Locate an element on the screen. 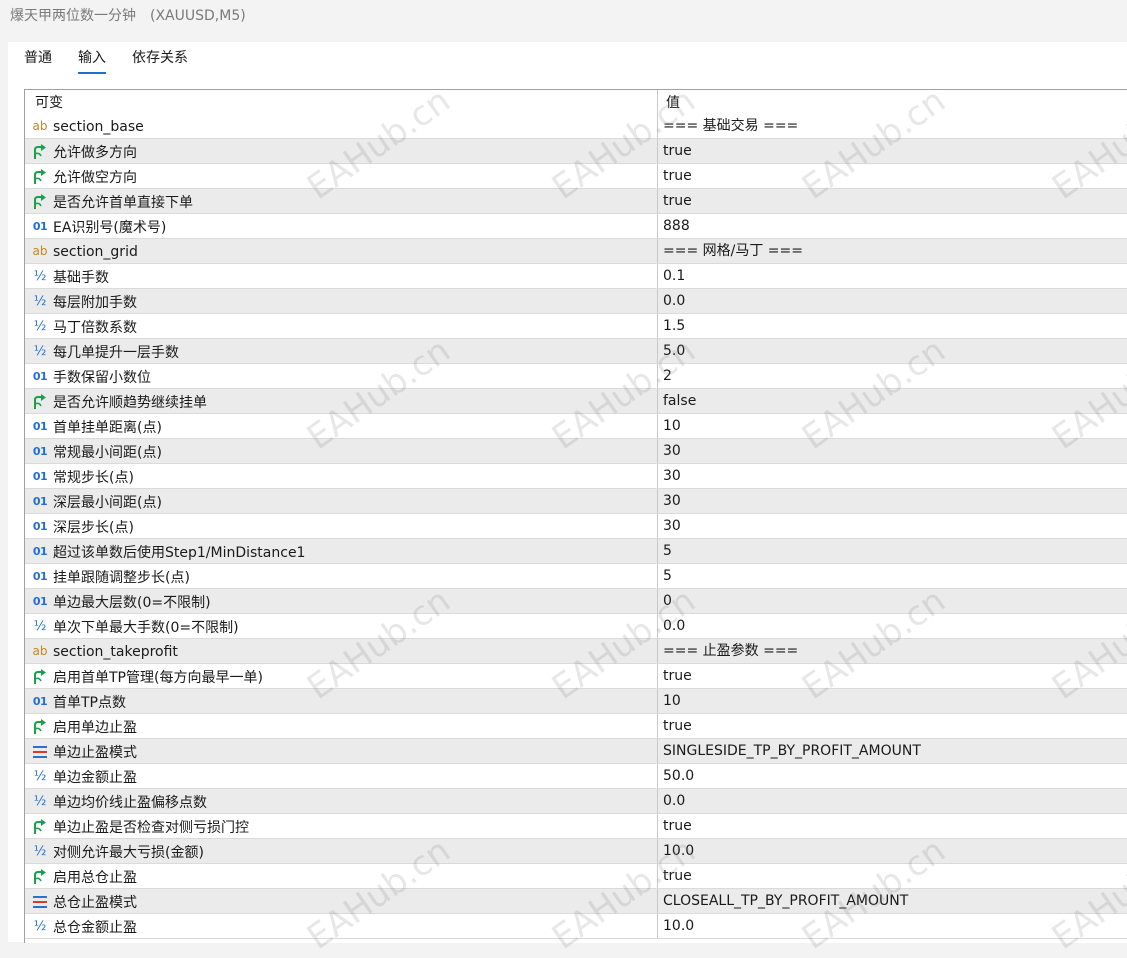  table-row: 01 深层步长(点) 30 is located at coordinates (576, 526).